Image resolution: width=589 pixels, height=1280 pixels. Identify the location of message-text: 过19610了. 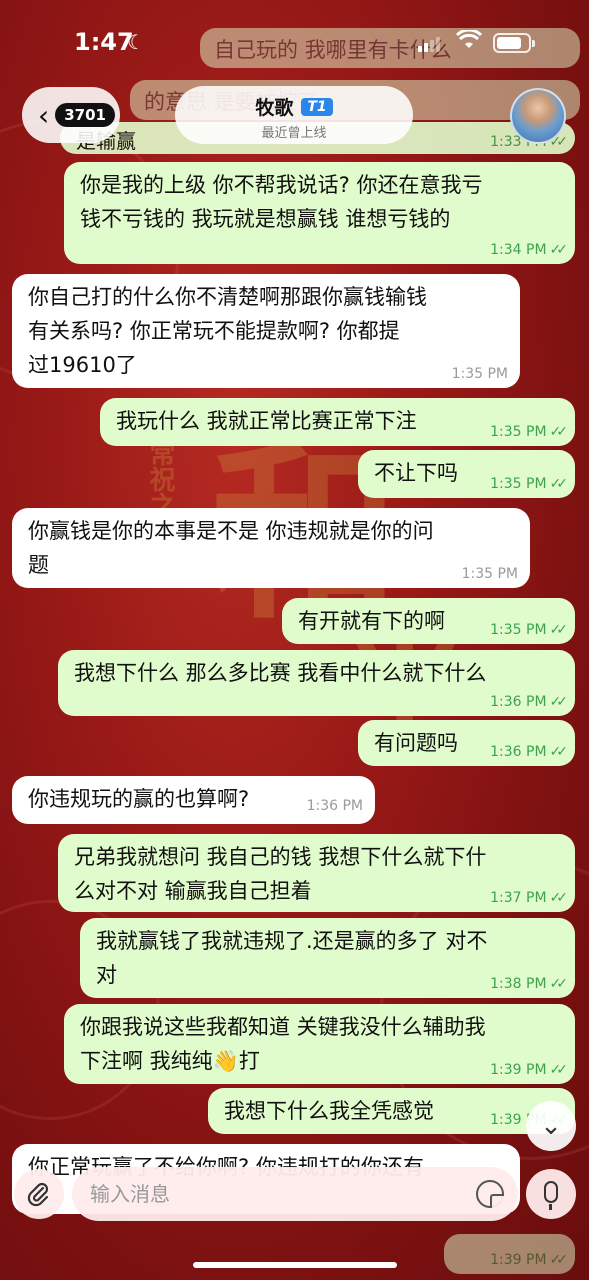
(82, 365).